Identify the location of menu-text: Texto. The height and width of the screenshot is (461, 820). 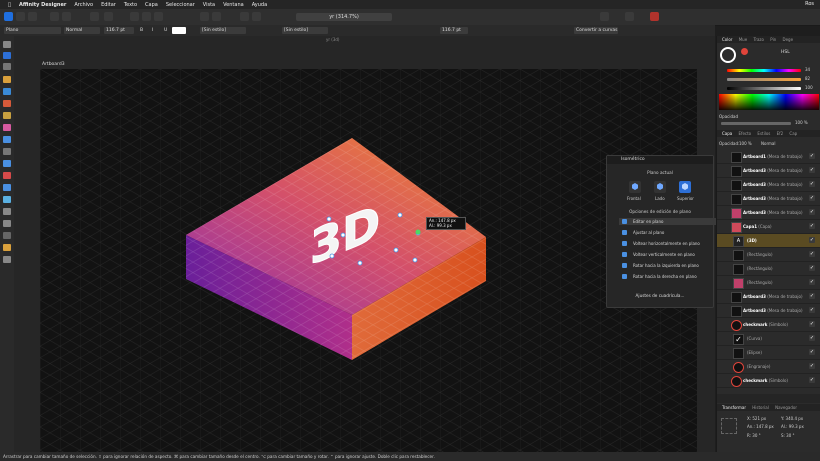
(130, 5).